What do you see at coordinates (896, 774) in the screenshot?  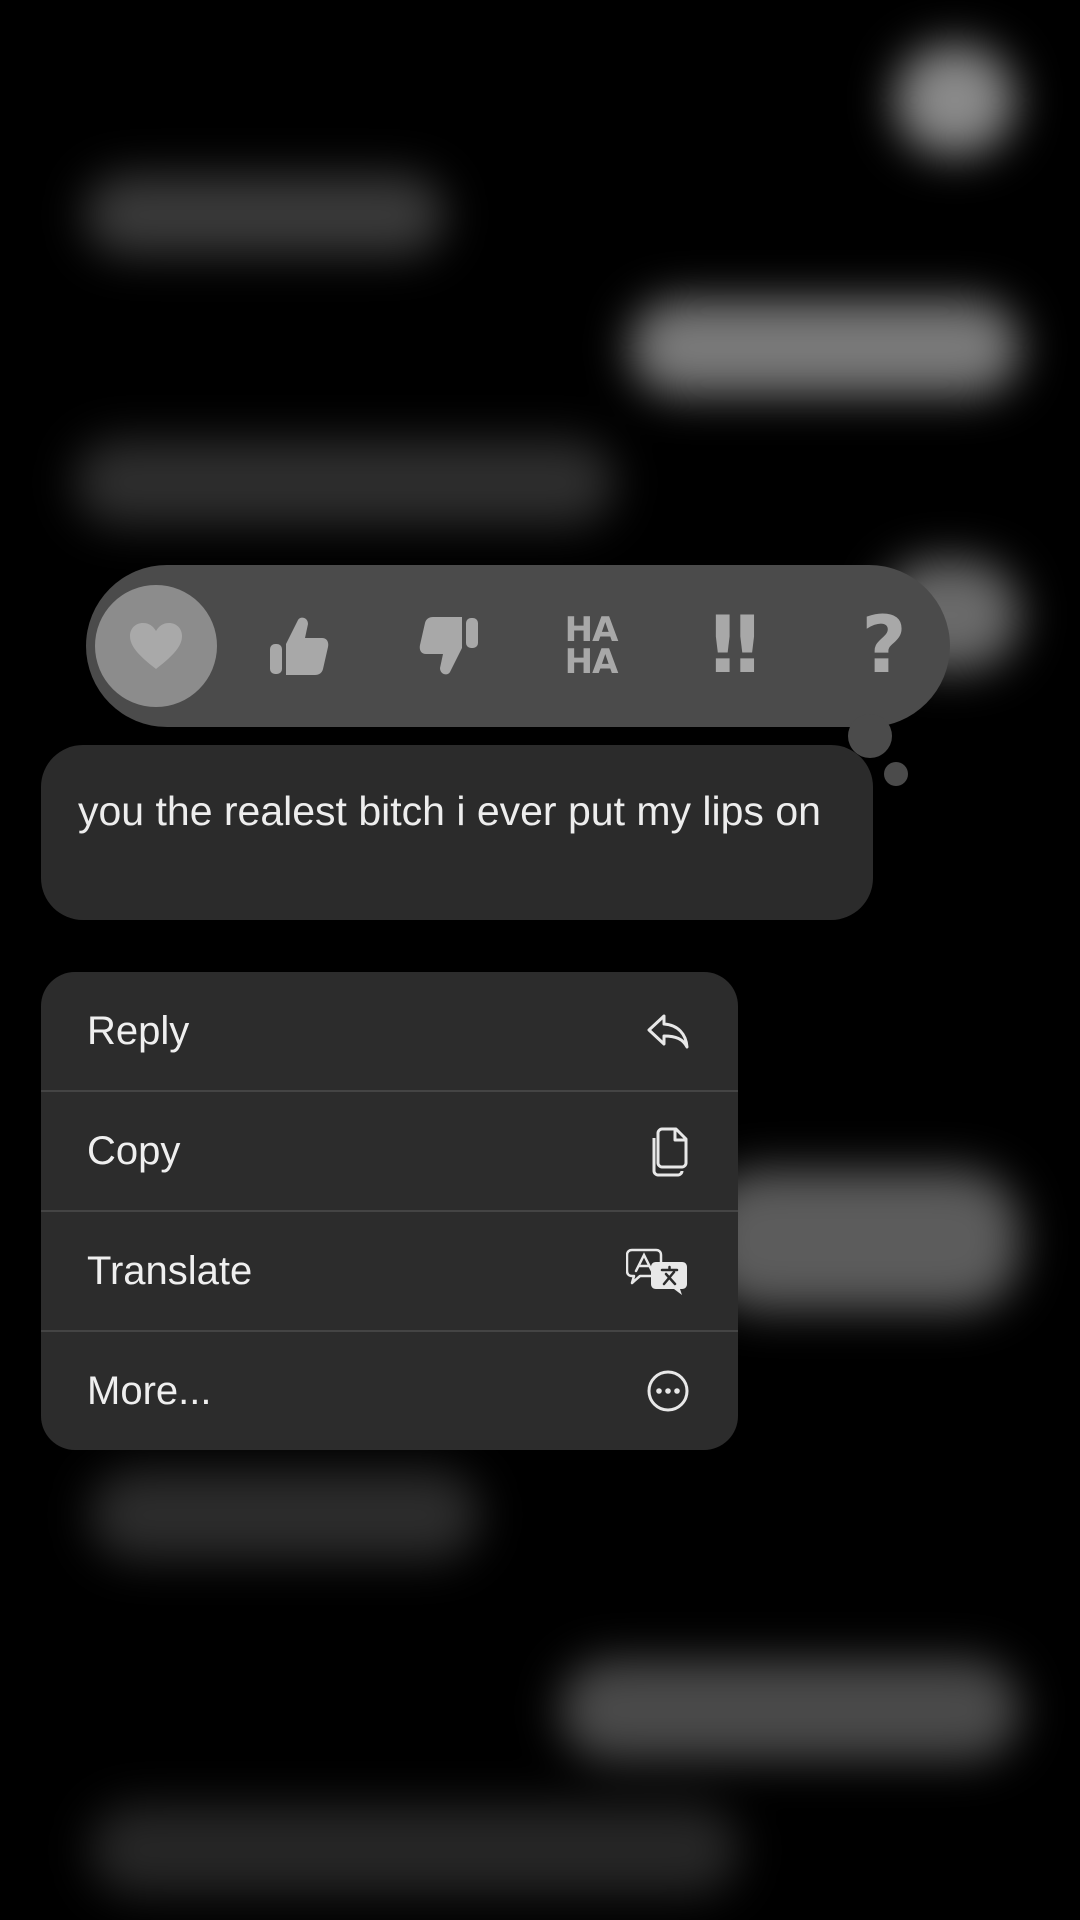 I see `tapback-tail-bubble-small` at bounding box center [896, 774].